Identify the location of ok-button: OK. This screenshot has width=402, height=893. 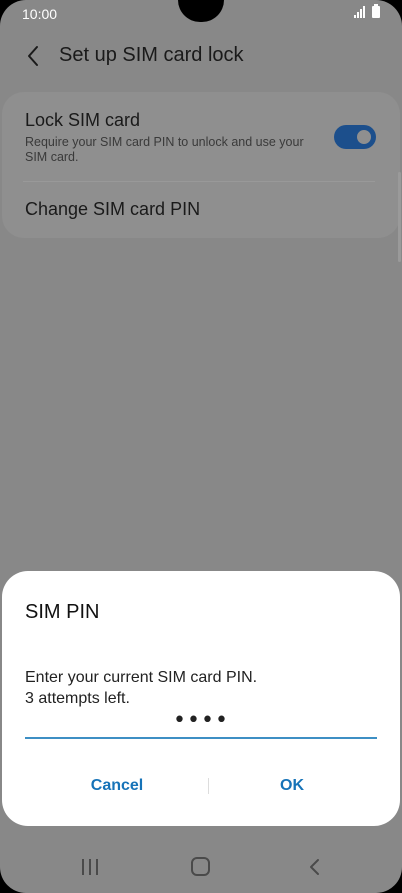
(292, 786).